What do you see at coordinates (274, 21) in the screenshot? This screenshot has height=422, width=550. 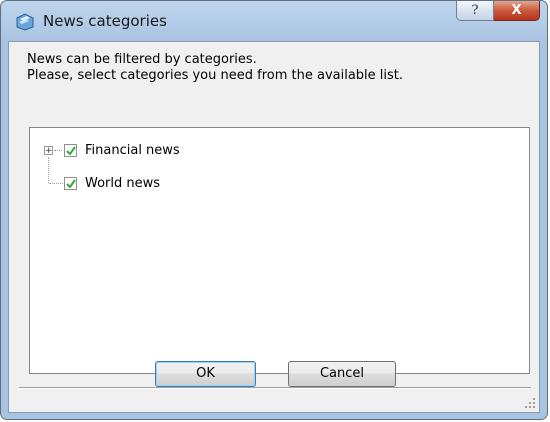 I see `title-bar: News categories ? X` at bounding box center [274, 21].